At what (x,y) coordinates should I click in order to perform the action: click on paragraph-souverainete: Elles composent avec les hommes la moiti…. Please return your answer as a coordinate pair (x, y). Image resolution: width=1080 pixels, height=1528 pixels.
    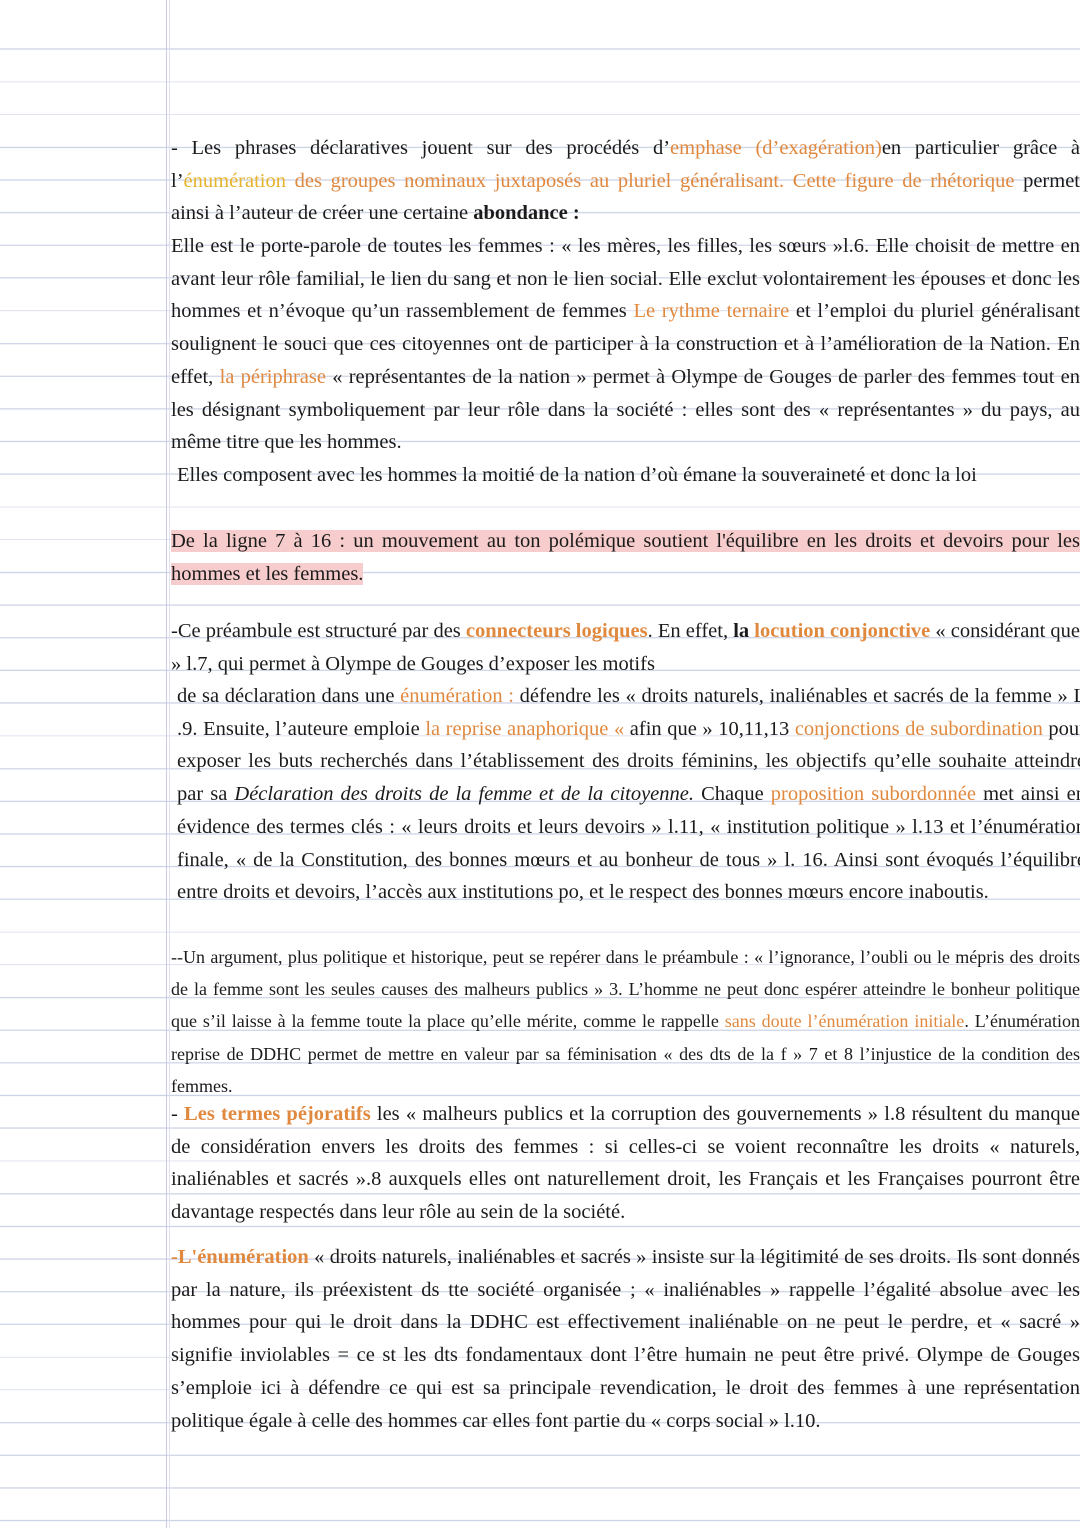
    Looking at the image, I should click on (577, 475).